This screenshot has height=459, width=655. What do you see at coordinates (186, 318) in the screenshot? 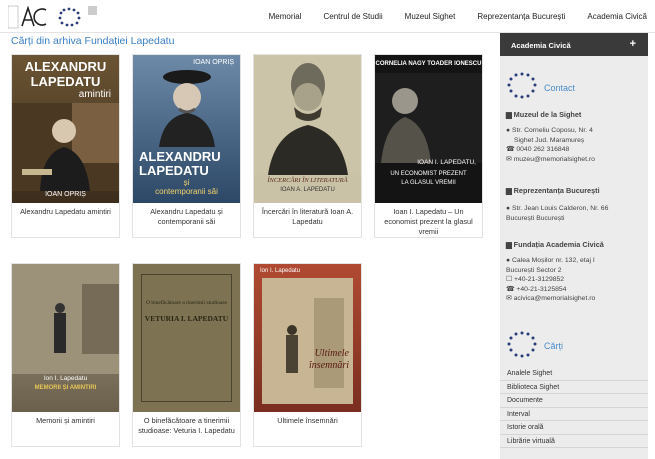
I see `cover-line: VETURIA I. LAPEDATU` at bounding box center [186, 318].